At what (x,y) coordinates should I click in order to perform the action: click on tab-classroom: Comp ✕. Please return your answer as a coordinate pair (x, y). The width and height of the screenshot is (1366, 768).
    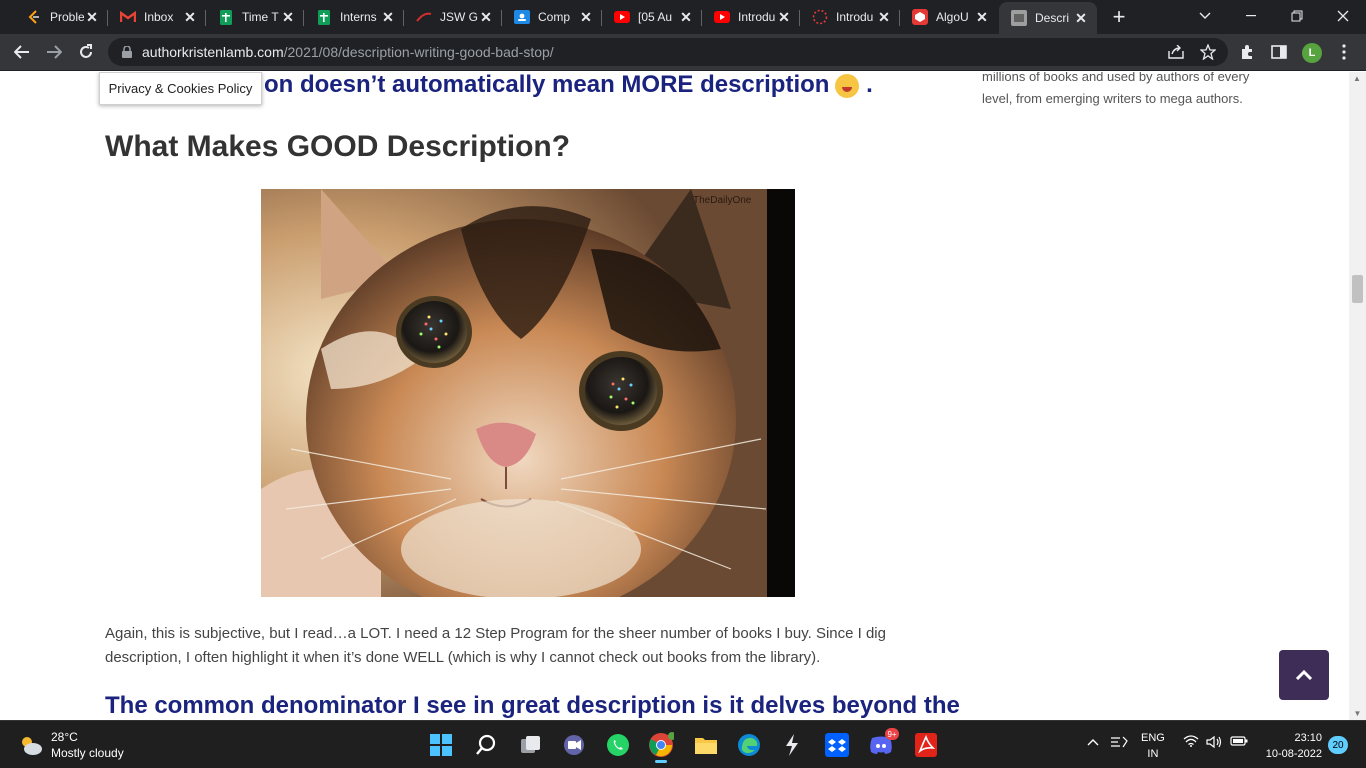
    Looking at the image, I should click on (552, 17).